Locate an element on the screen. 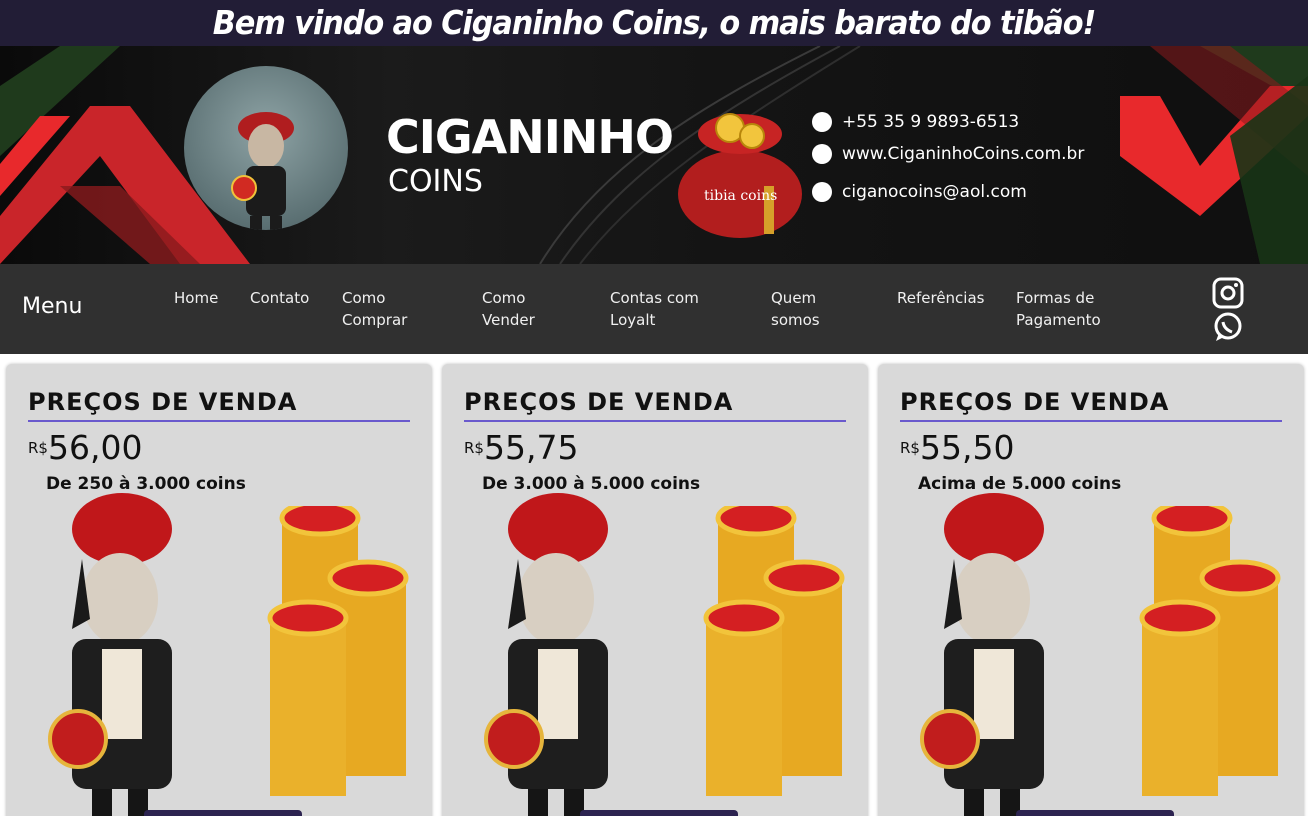 The height and width of the screenshot is (816, 1308). nav-item-contas-loyalt: Contas com Loyalt is located at coordinates (654, 309).